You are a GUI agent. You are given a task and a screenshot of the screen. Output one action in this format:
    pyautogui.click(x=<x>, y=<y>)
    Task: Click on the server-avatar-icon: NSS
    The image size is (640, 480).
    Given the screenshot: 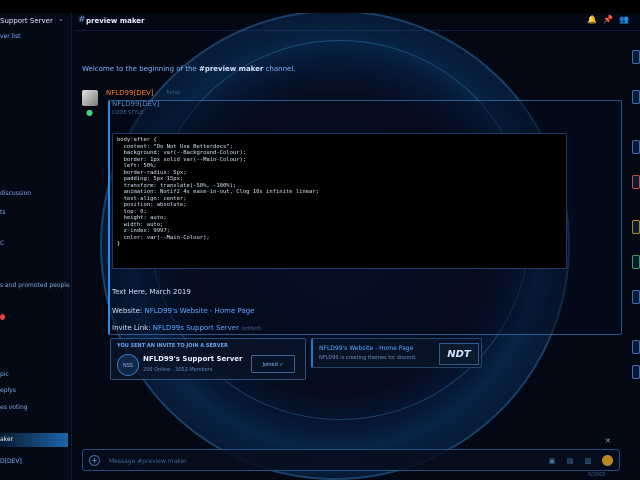 What is the action you would take?
    pyautogui.click(x=128, y=365)
    